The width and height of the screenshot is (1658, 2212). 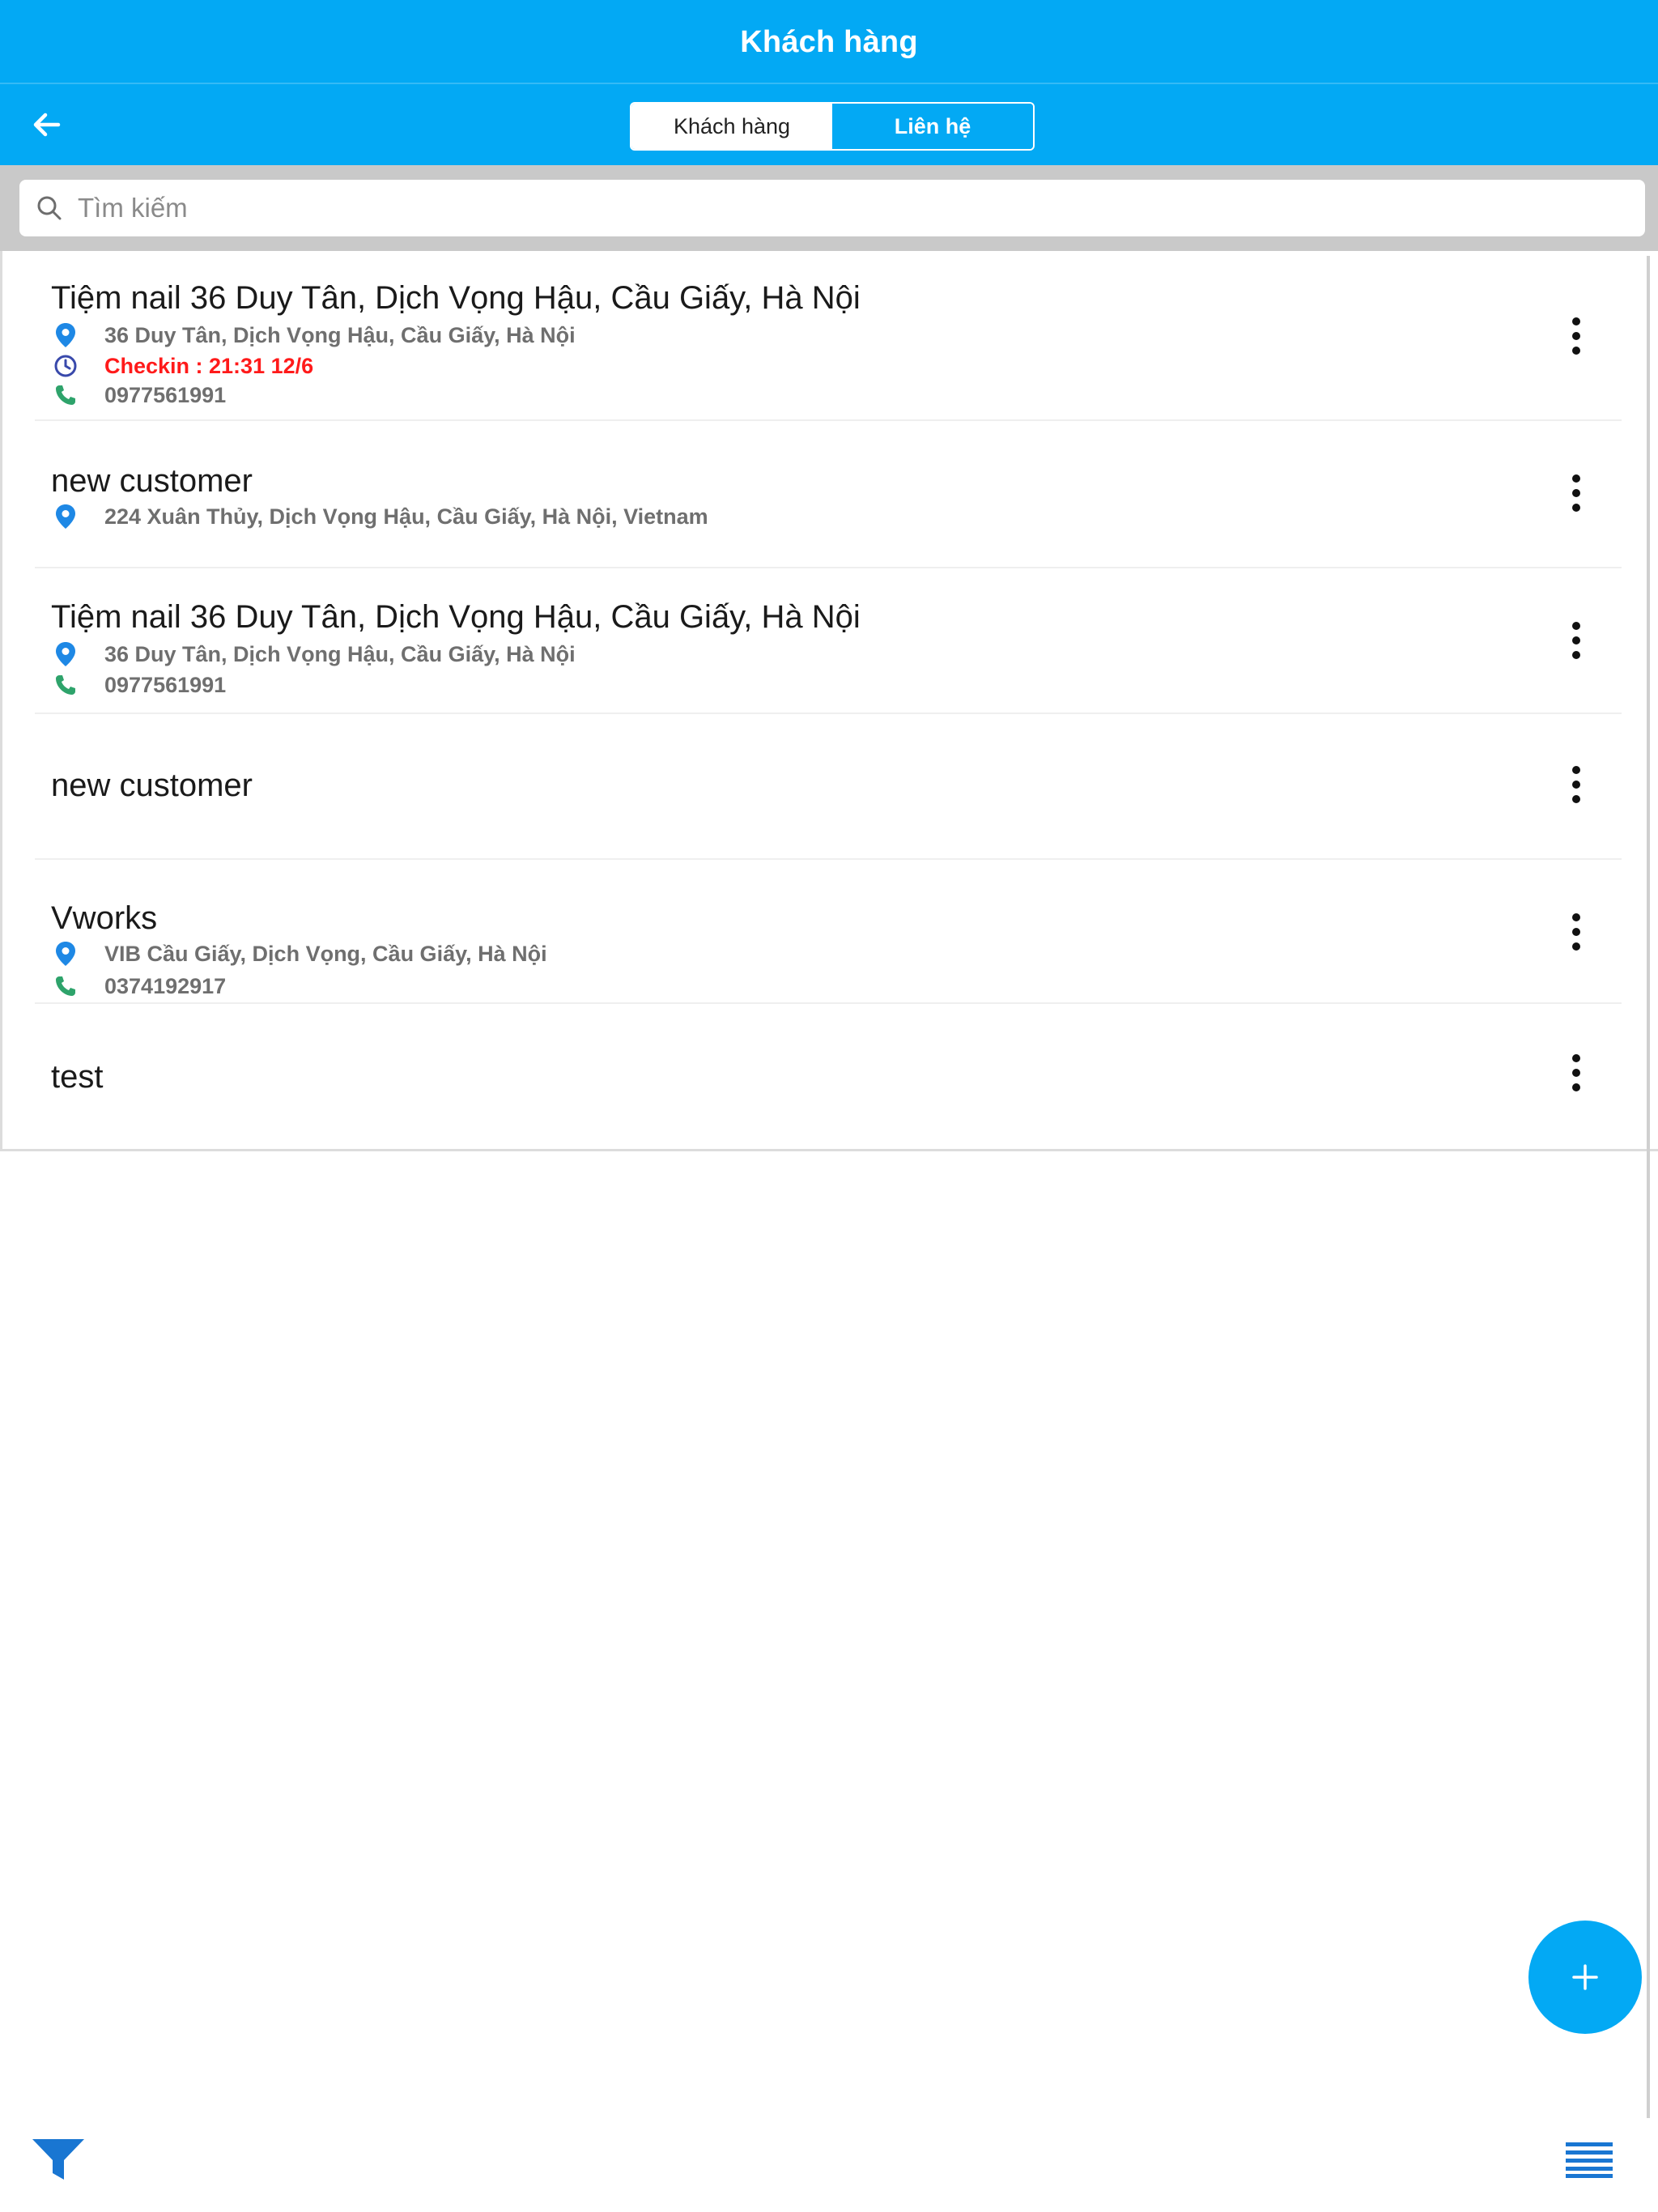 What do you see at coordinates (731, 126) in the screenshot?
I see `tab-khach-hang: Khách hàng` at bounding box center [731, 126].